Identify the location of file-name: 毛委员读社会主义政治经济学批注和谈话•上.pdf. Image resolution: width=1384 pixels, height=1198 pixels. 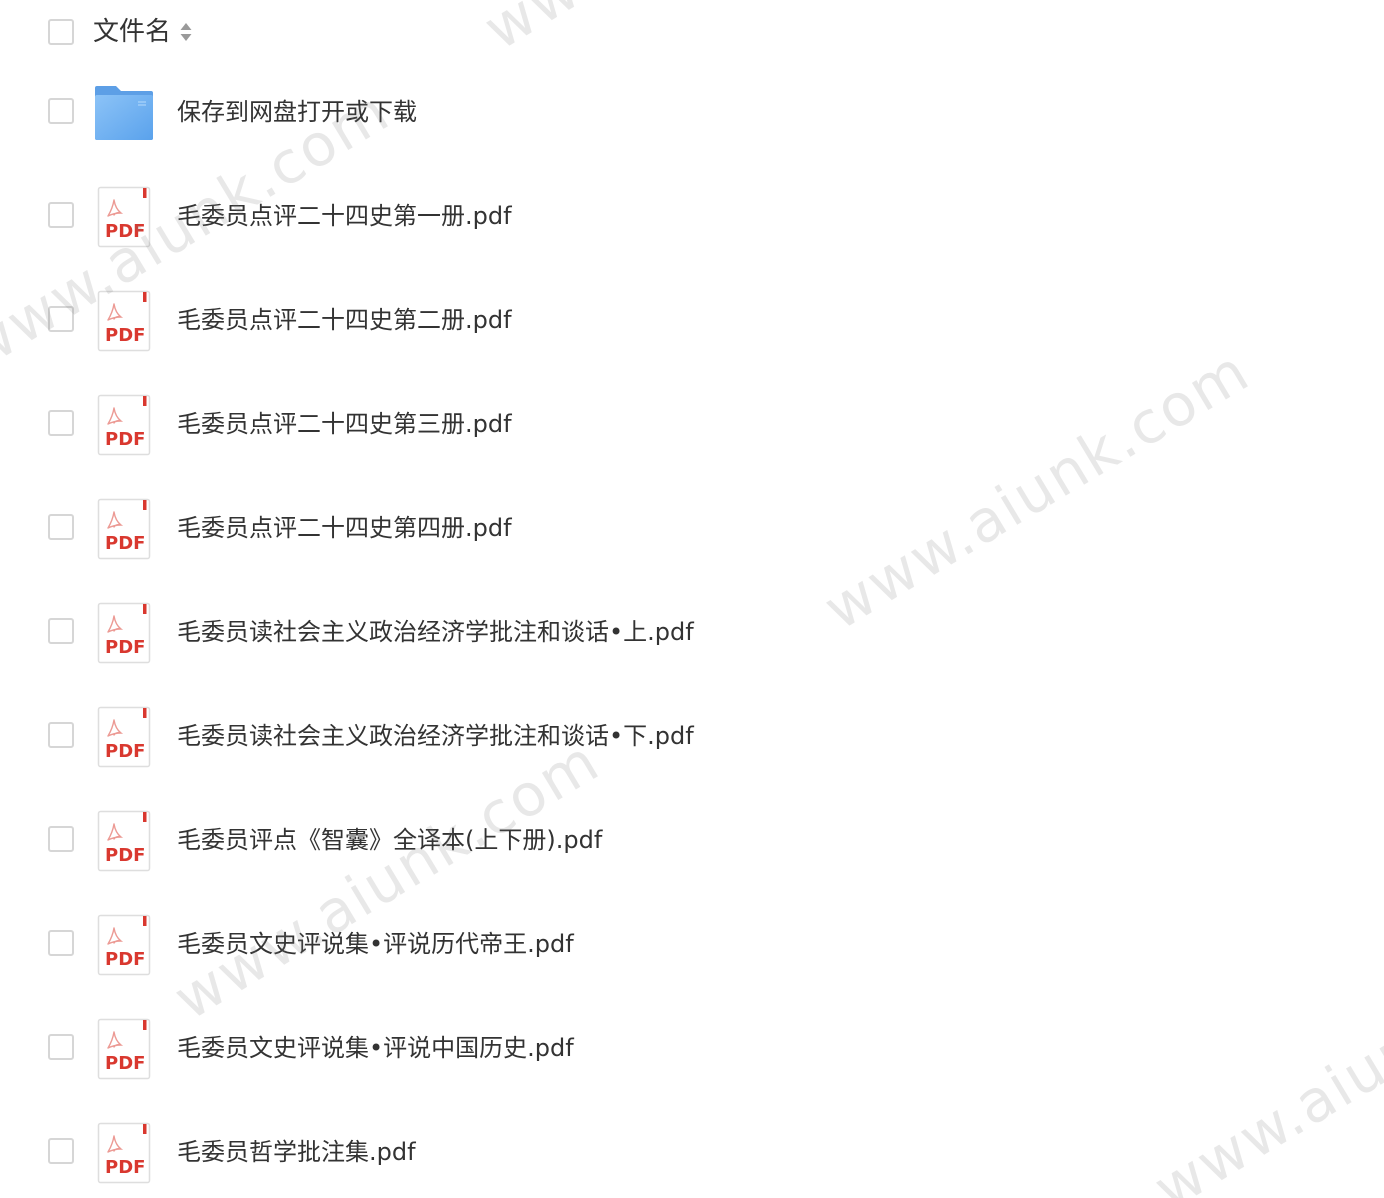
(435, 632).